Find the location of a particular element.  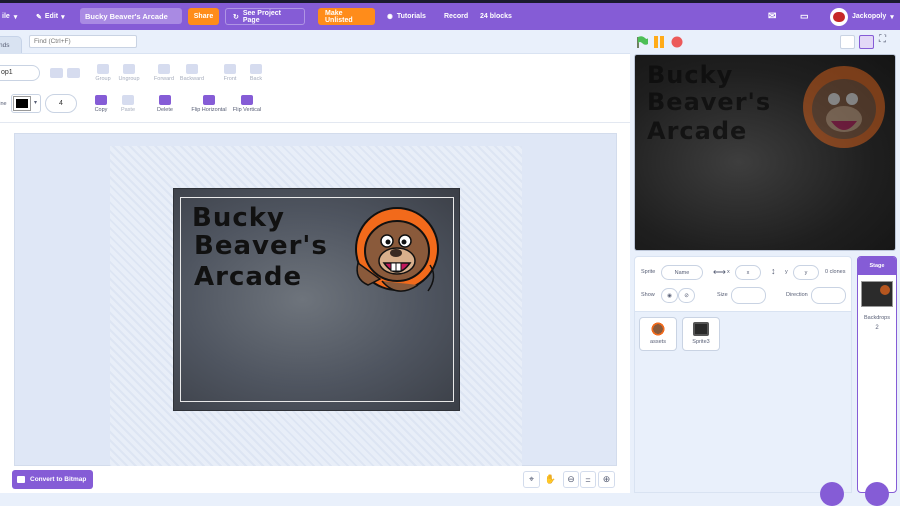

beaver-thumb-icon is located at coordinates (658, 329).